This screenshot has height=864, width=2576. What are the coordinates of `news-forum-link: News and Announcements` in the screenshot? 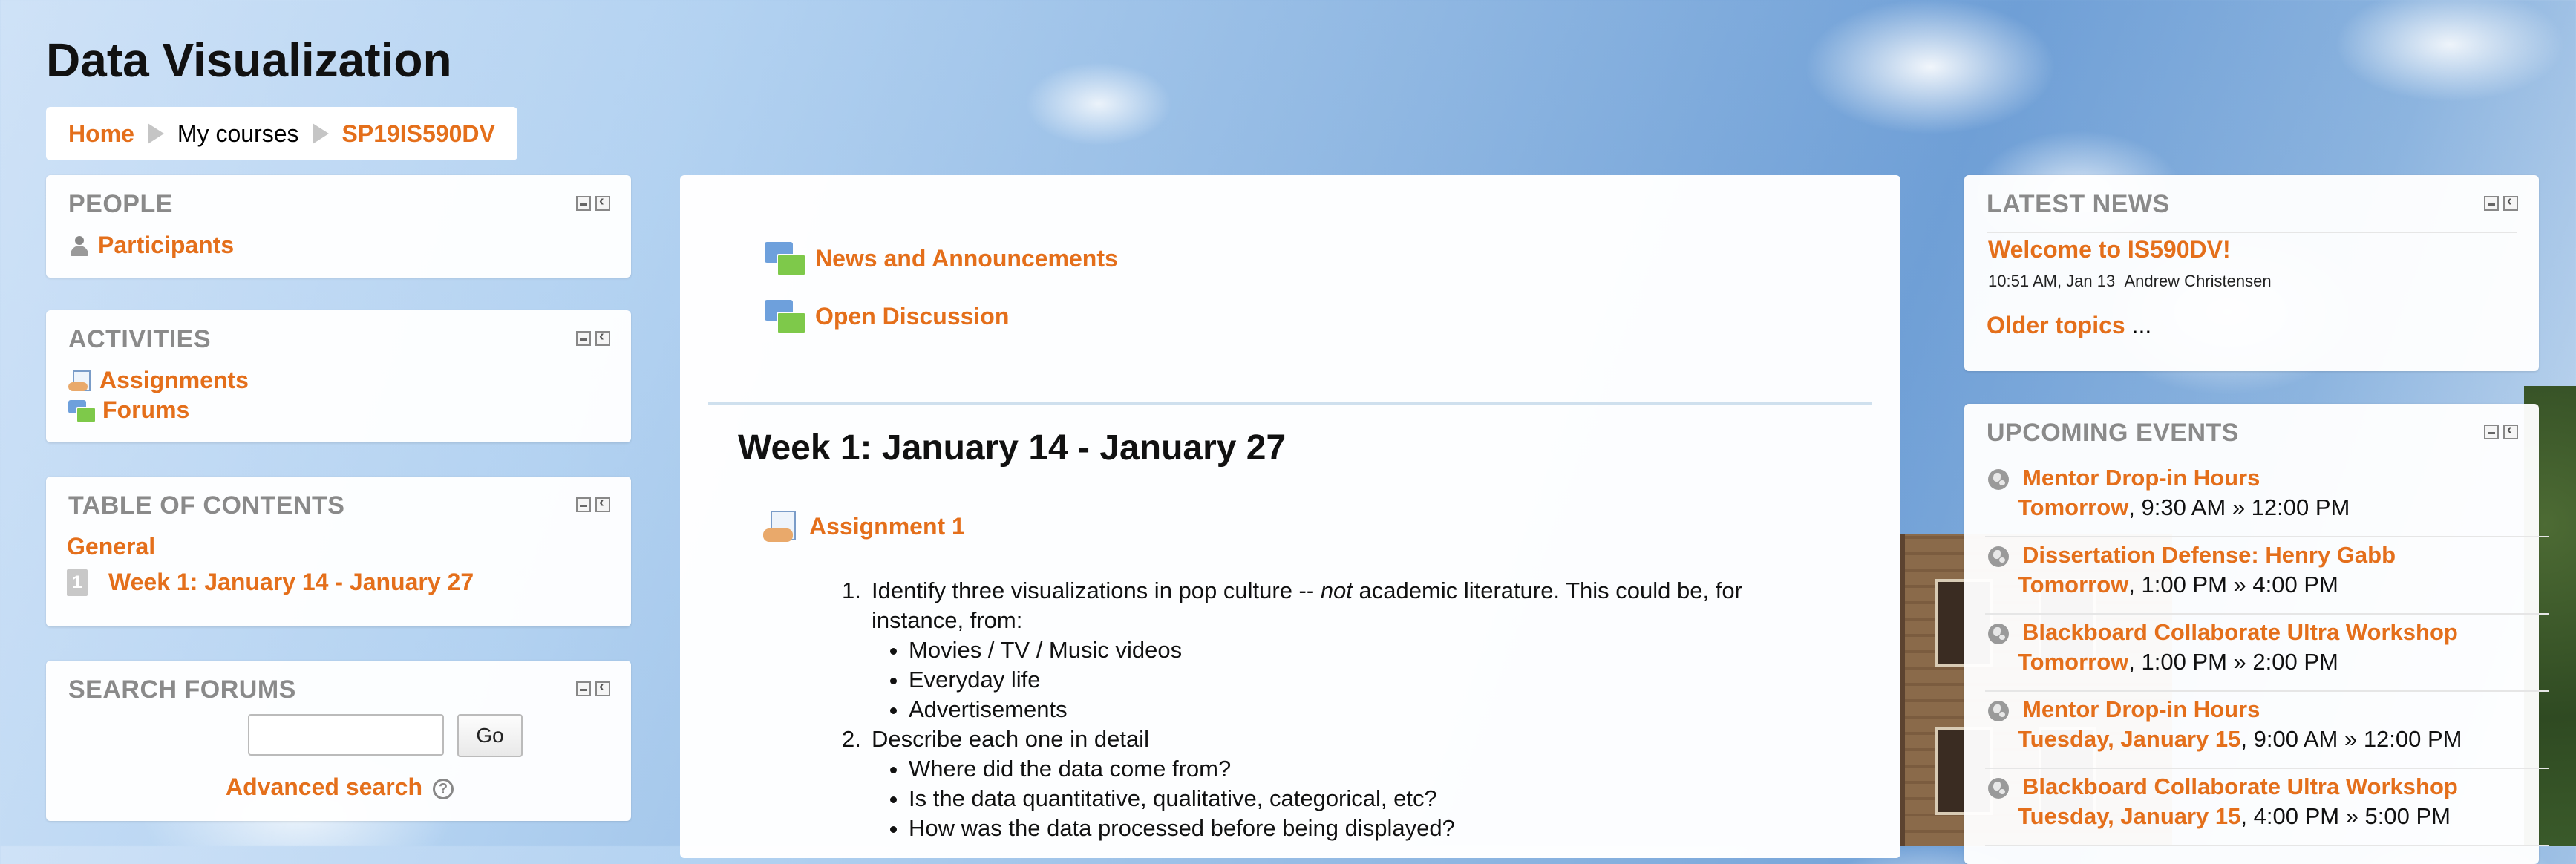 It's located at (942, 258).